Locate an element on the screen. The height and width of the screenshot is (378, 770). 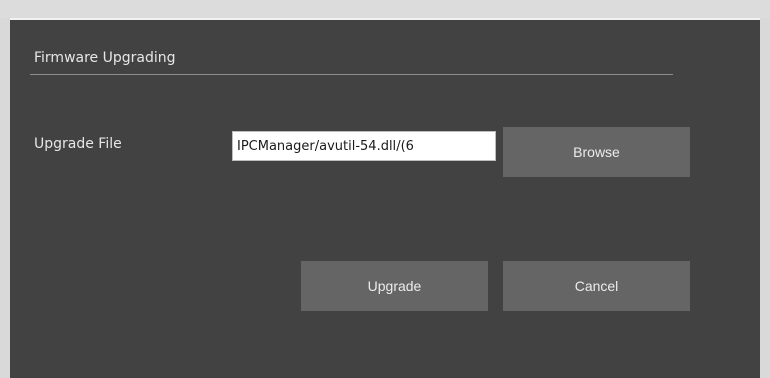
upgrade-button: Upgrade is located at coordinates (394, 286).